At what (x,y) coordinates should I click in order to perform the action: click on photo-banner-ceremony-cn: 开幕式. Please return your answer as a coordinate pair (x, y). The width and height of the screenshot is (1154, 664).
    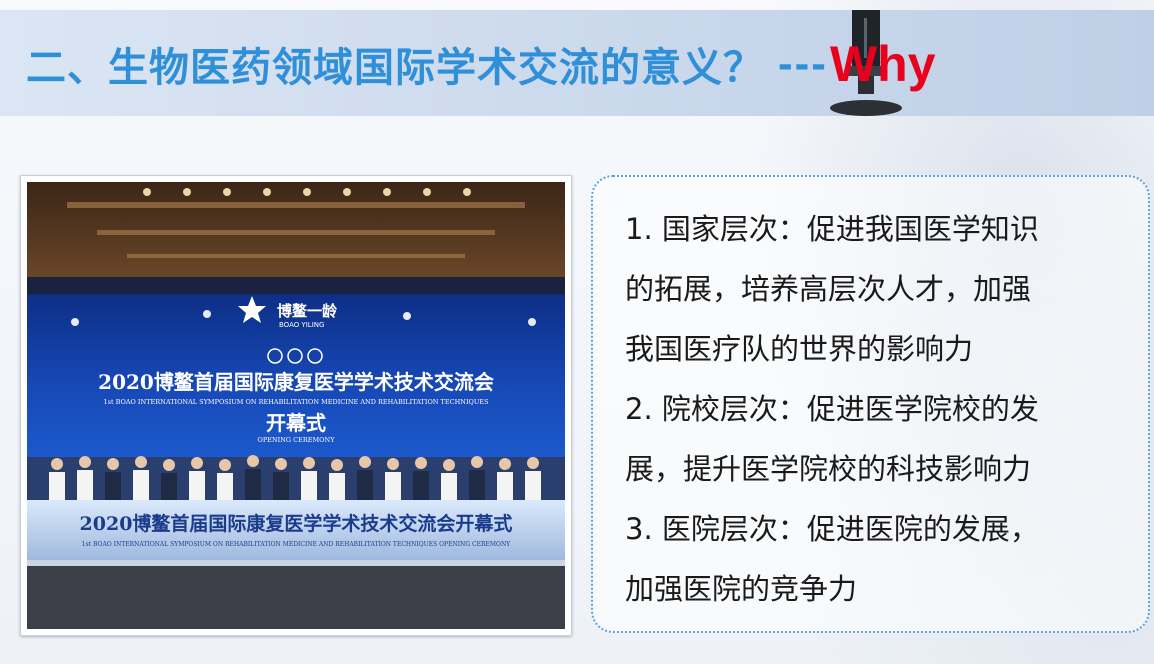
    Looking at the image, I should click on (296, 423).